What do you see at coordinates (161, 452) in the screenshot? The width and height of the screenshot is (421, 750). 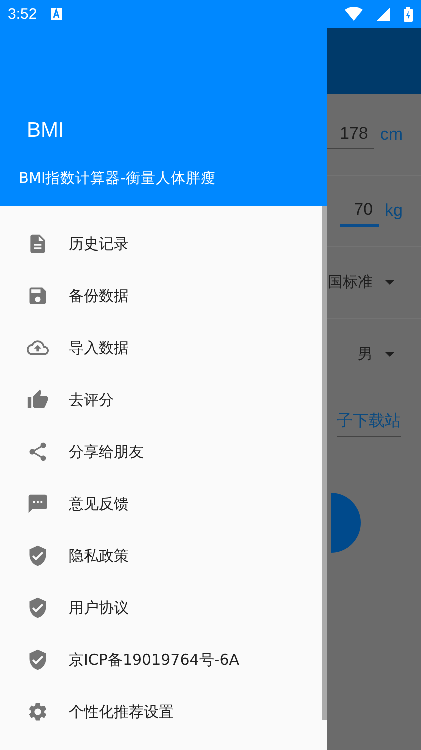 I see `menu-item: 分享给朋友` at bounding box center [161, 452].